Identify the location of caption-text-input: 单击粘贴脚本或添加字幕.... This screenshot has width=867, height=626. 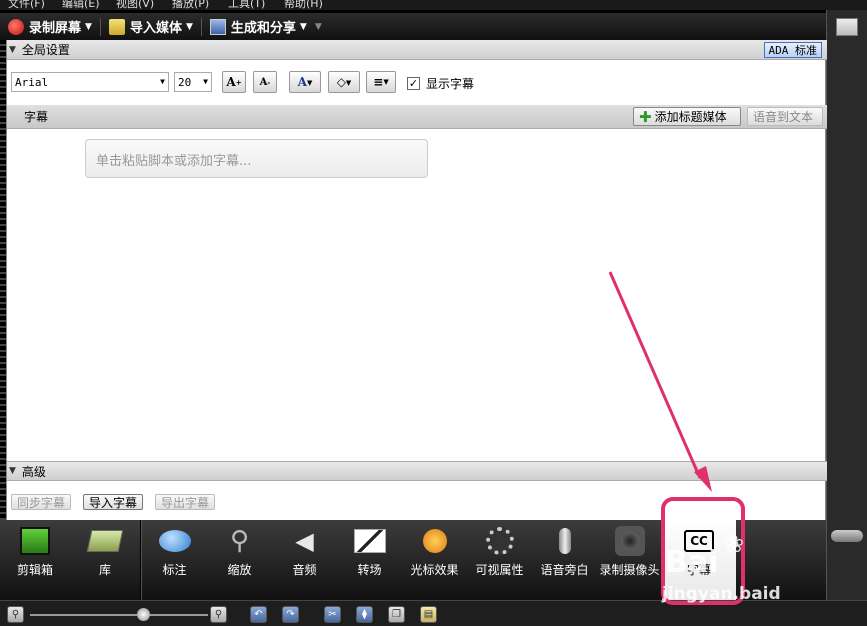
(256, 158).